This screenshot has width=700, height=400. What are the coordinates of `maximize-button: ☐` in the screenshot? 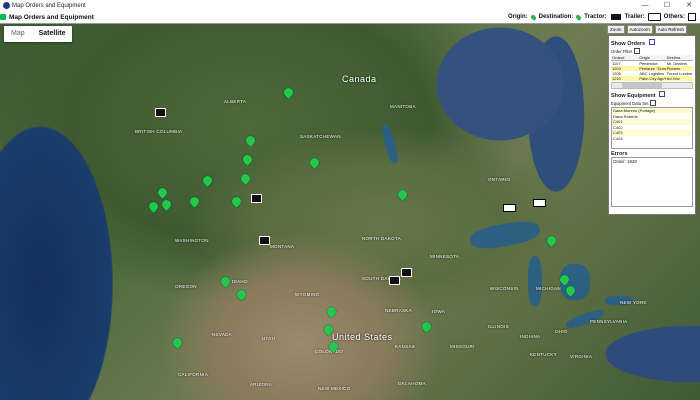 It's located at (667, 5).